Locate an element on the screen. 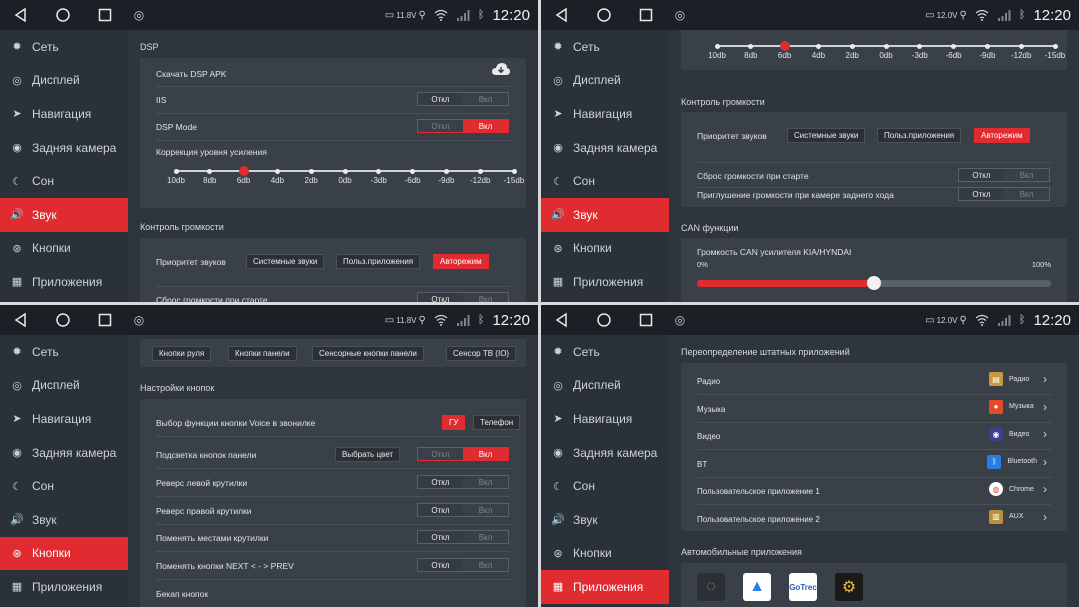  swap-knobs-toggle: Откл Вкл is located at coordinates (463, 537).